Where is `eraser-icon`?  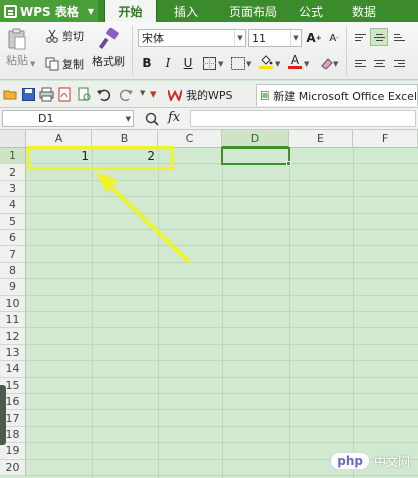
eraser-icon is located at coordinates (326, 63).